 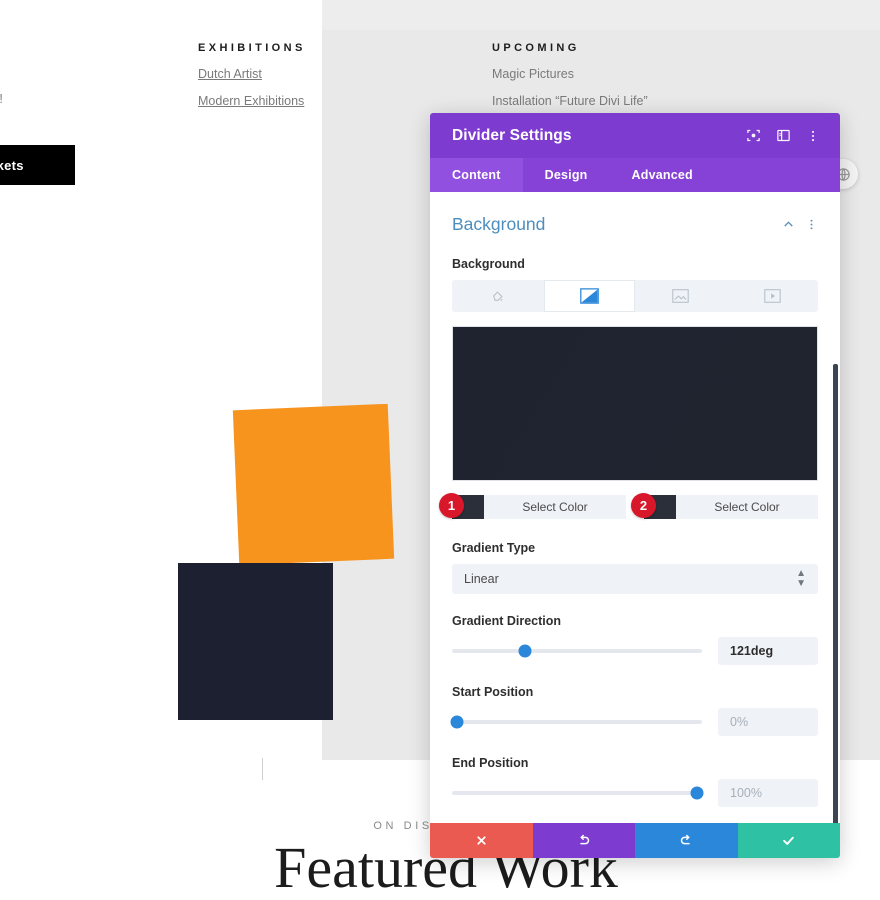 What do you see at coordinates (262, 769) in the screenshot?
I see `vertical-divider` at bounding box center [262, 769].